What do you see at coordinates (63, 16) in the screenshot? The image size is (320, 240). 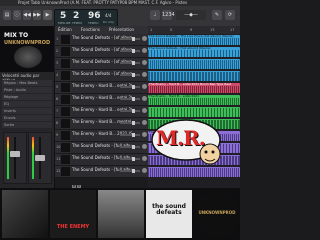 I see `bar-value: 5` at bounding box center [63, 16].